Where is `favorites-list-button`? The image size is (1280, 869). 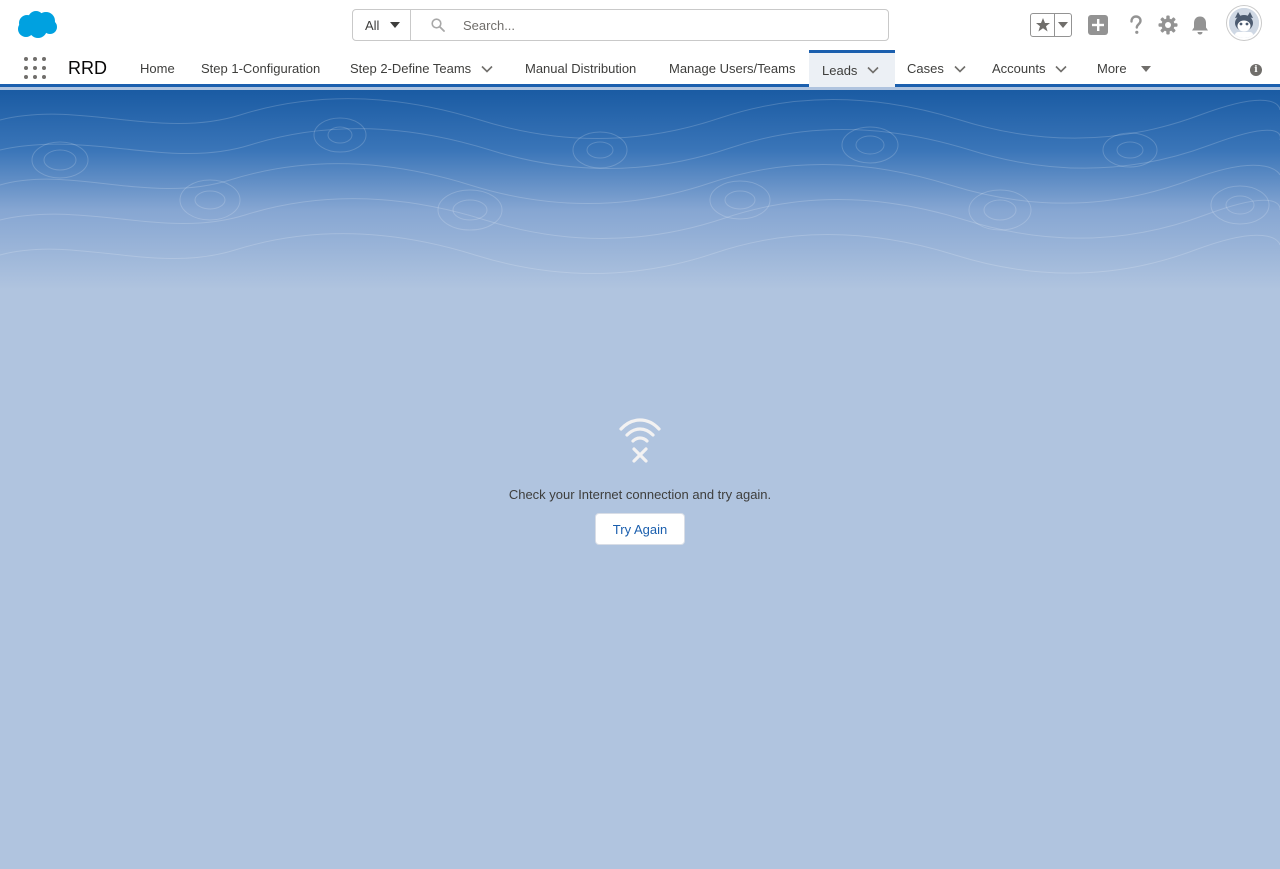
favorites-list-button is located at coordinates (1063, 25).